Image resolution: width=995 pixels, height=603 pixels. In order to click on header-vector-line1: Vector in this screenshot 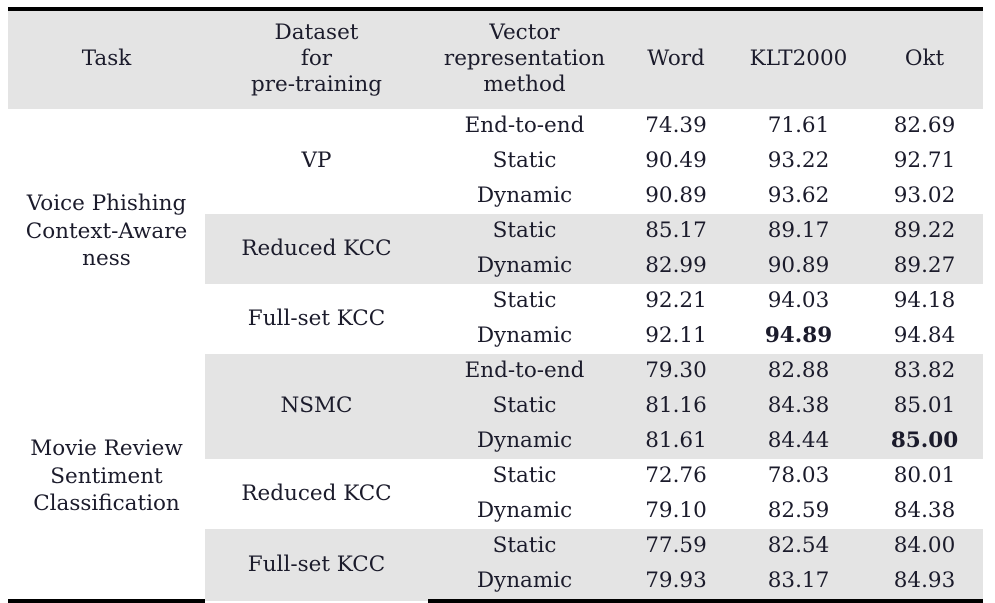, I will do `click(524, 33)`.